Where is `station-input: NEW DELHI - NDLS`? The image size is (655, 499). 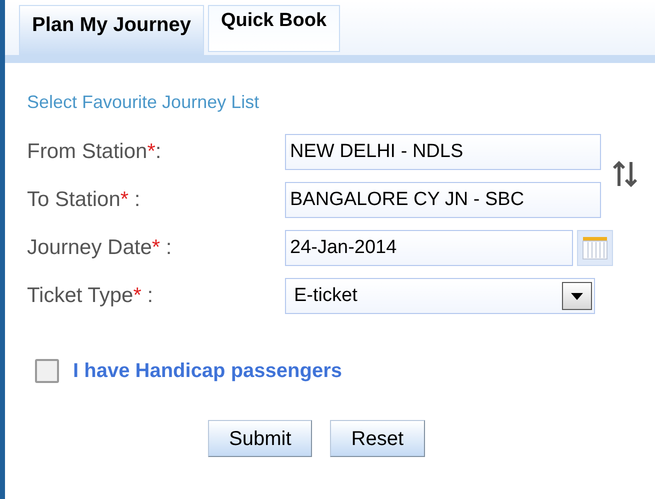
station-input: NEW DELHI - NDLS is located at coordinates (443, 152).